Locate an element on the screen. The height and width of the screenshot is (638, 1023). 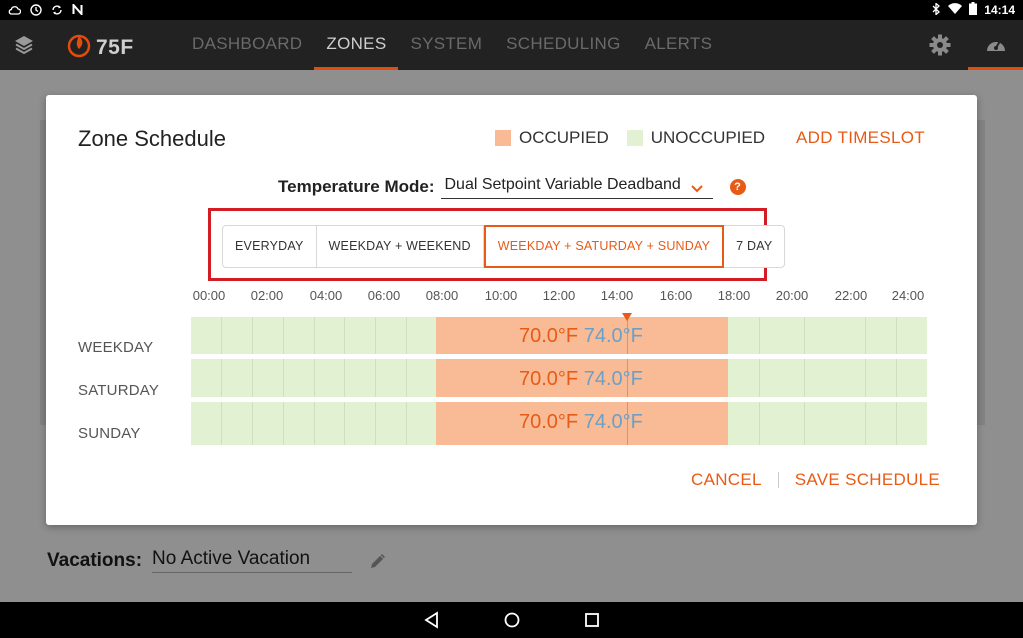
hour-label: 14:00 is located at coordinates (617, 295).